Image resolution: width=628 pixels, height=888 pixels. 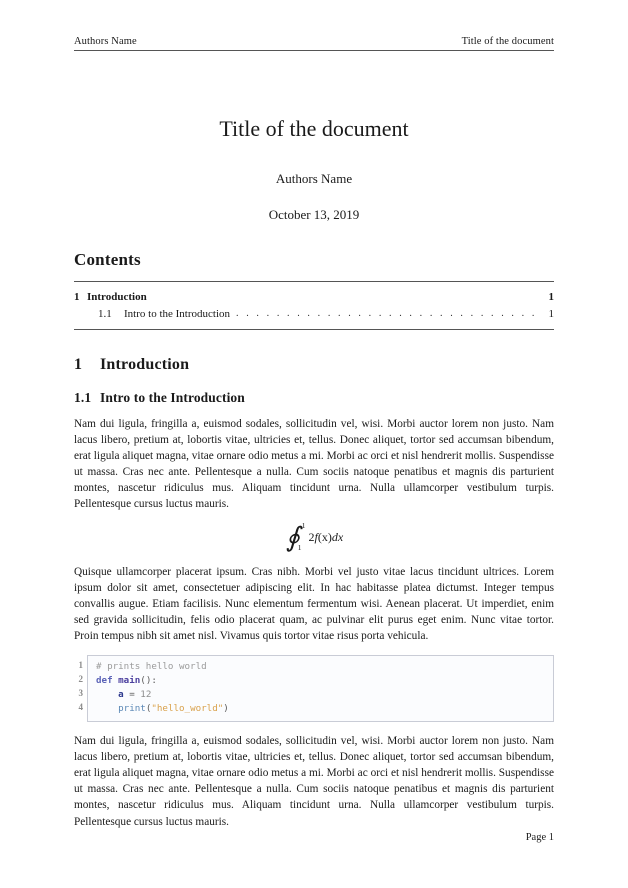 I want to click on code-line-number: 3, so click(x=81, y=693).